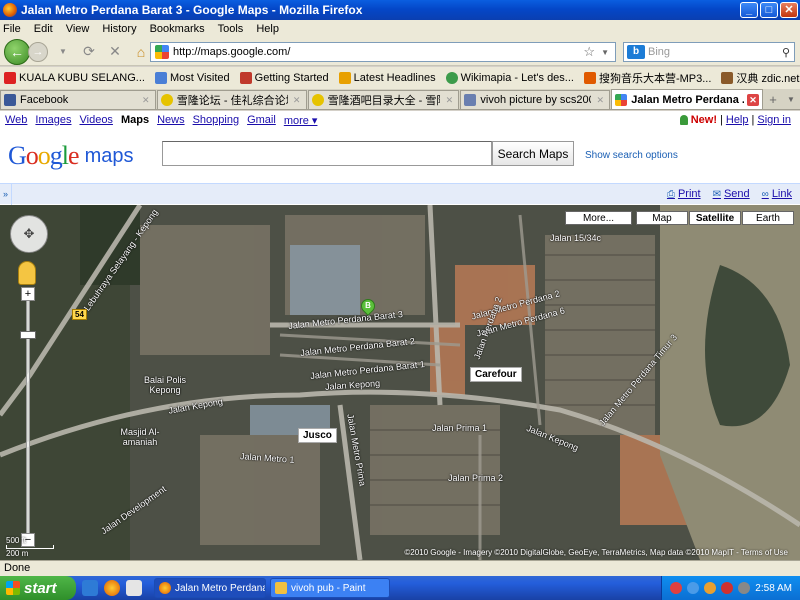  I want to click on pan-control: ✥, so click(29, 234).